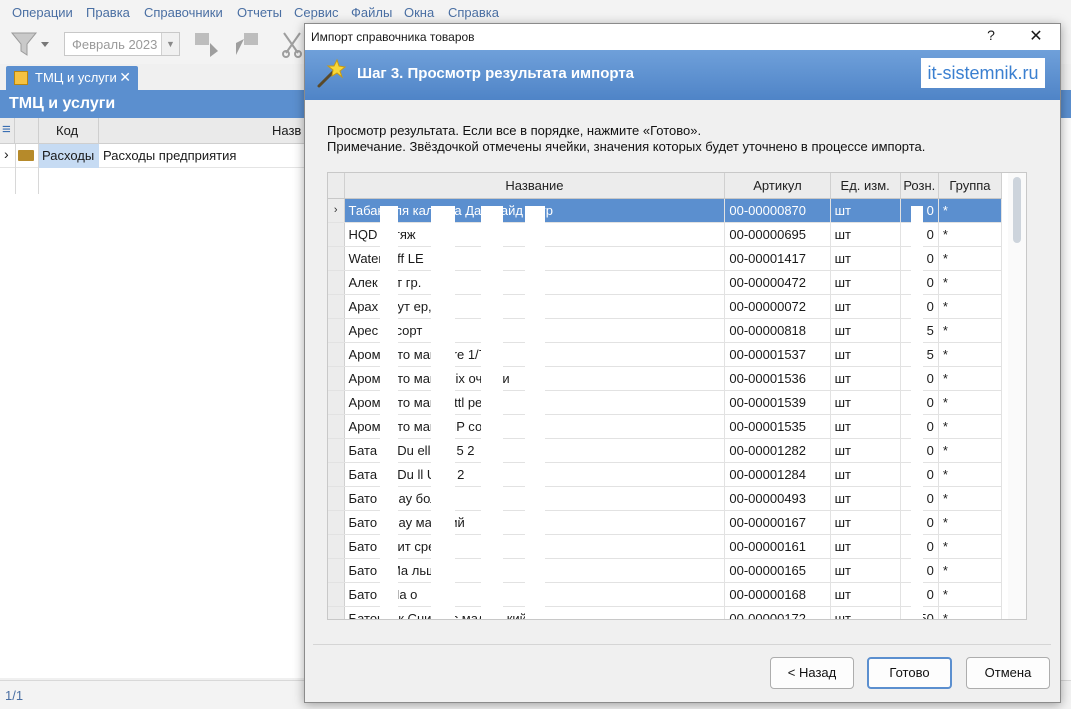 The width and height of the screenshot is (1071, 709). I want to click on cell-article: 00-00001536, so click(777, 378).